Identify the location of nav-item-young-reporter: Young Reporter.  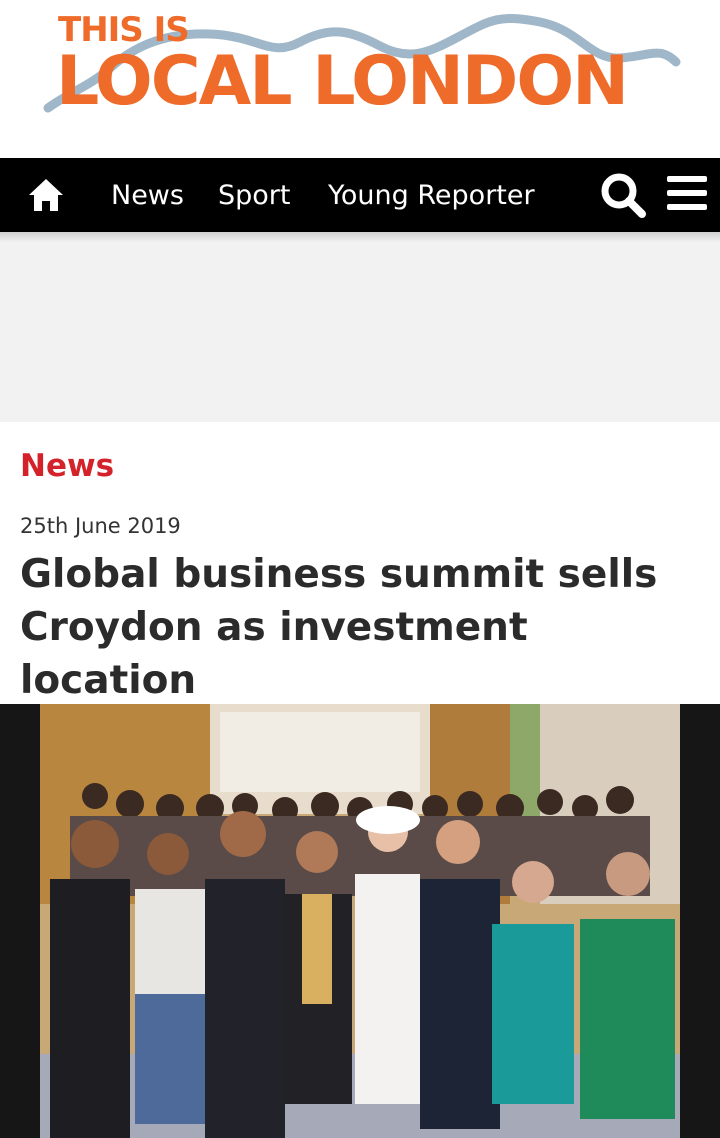
(431, 195).